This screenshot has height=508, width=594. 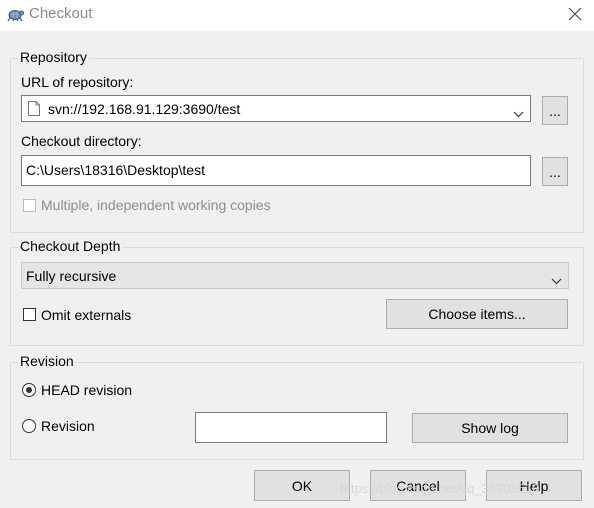 What do you see at coordinates (70, 246) in the screenshot?
I see `checkout-depth-group-label: Checkout Depth` at bounding box center [70, 246].